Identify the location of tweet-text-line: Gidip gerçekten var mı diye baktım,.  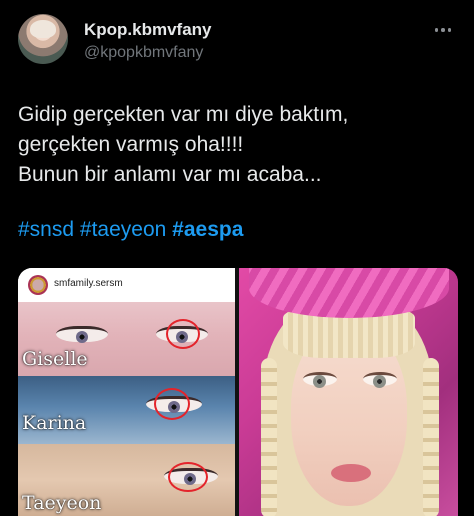
(183, 114).